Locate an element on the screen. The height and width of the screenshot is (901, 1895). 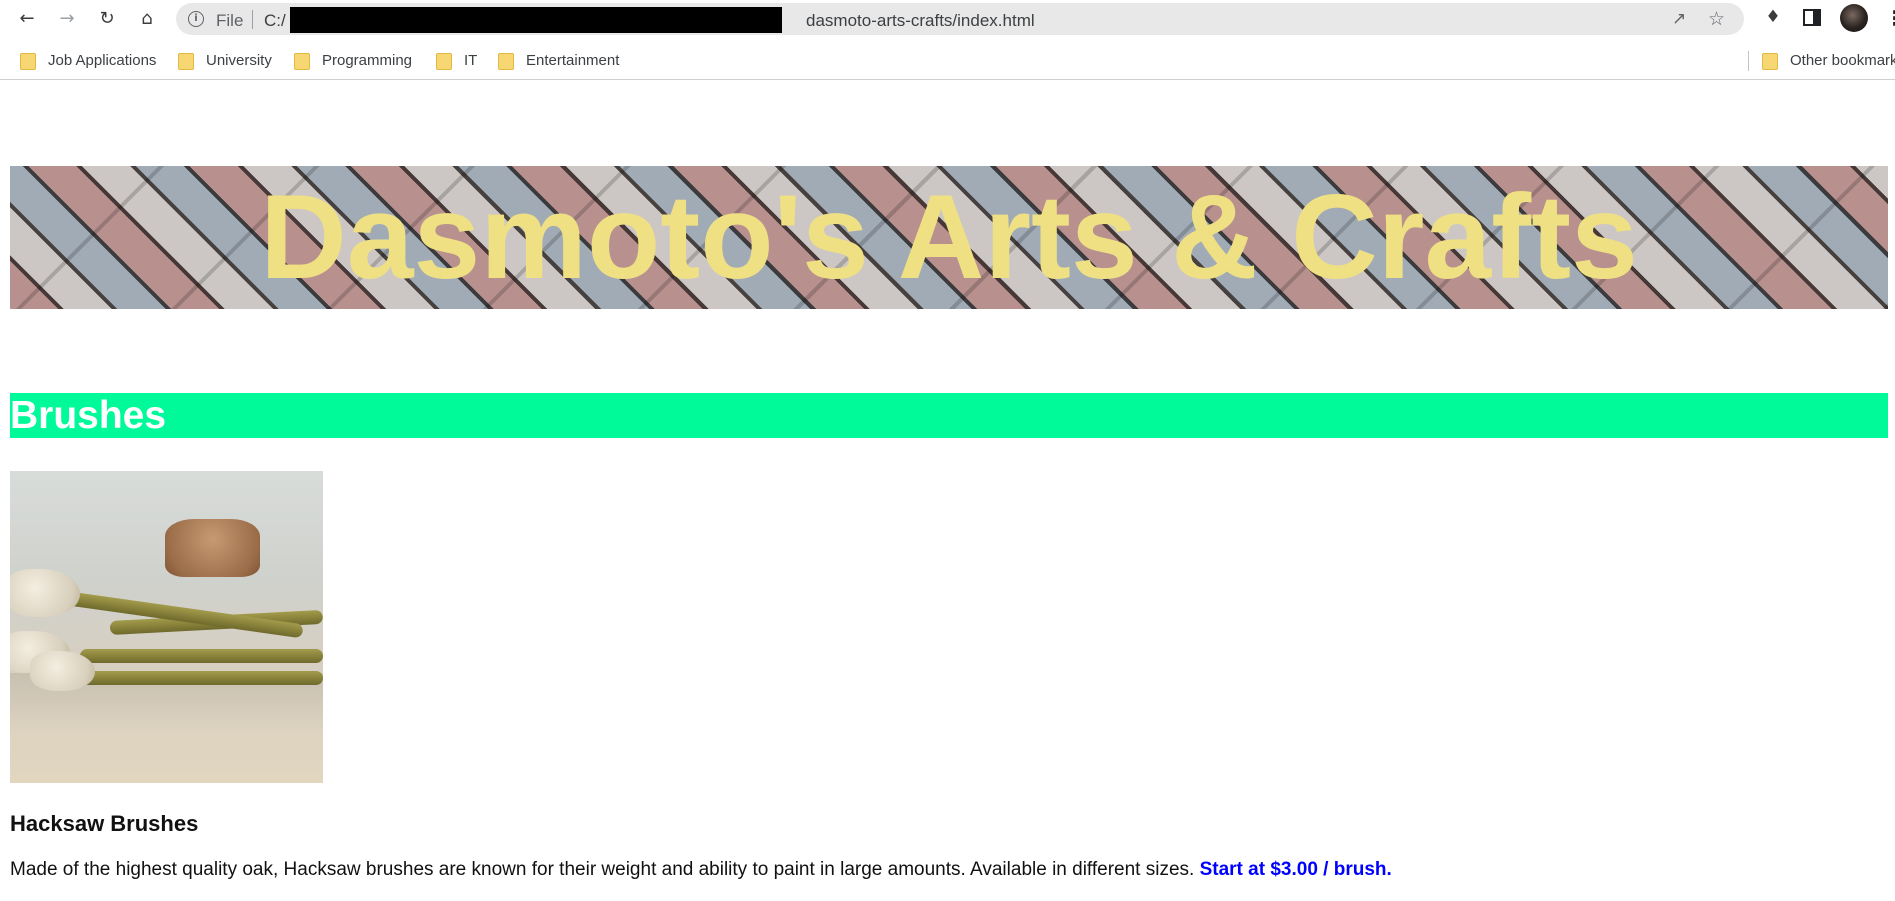
product-title: Hacksaw Brushes is located at coordinates (104, 823).